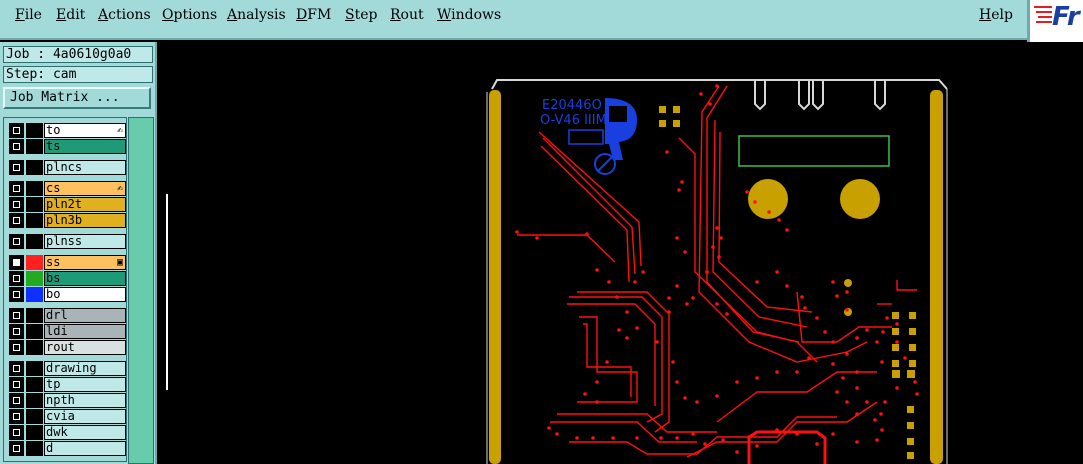 The height and width of the screenshot is (464, 1083). I want to click on silkscreen: E20446O O-V46 IIIM, so click(588, 136).